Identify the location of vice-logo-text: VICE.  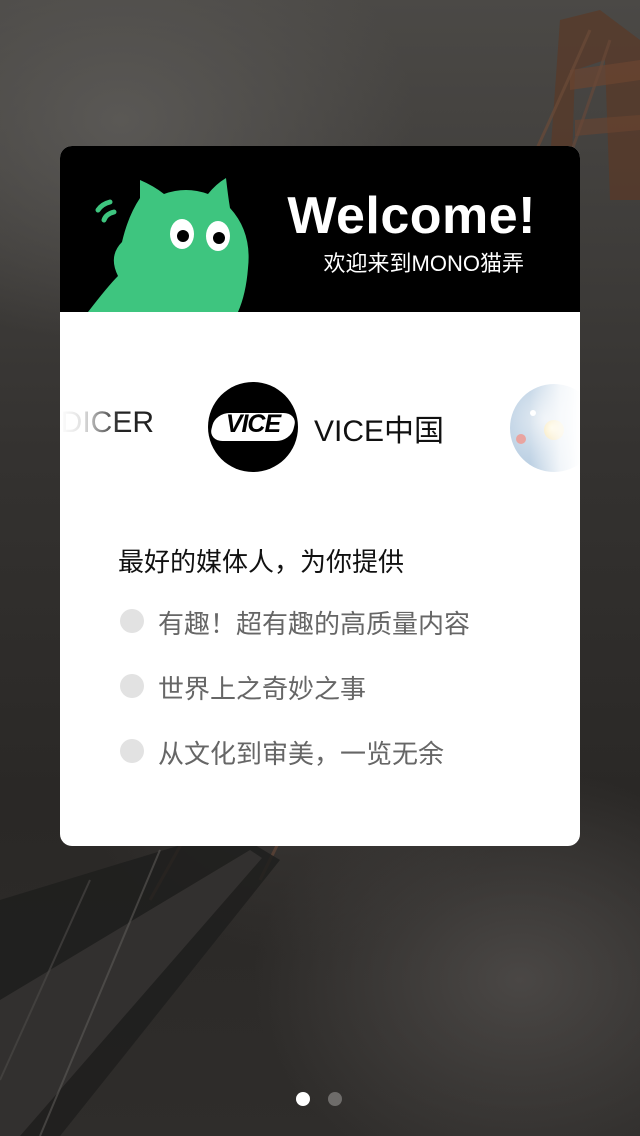
(253, 424).